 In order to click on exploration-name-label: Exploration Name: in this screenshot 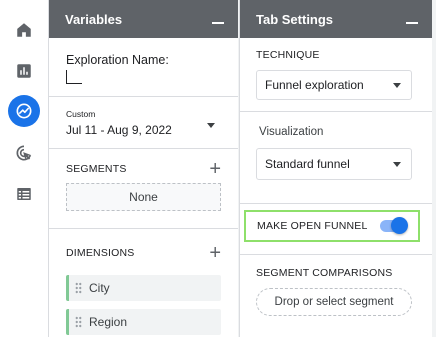, I will do `click(117, 60)`.